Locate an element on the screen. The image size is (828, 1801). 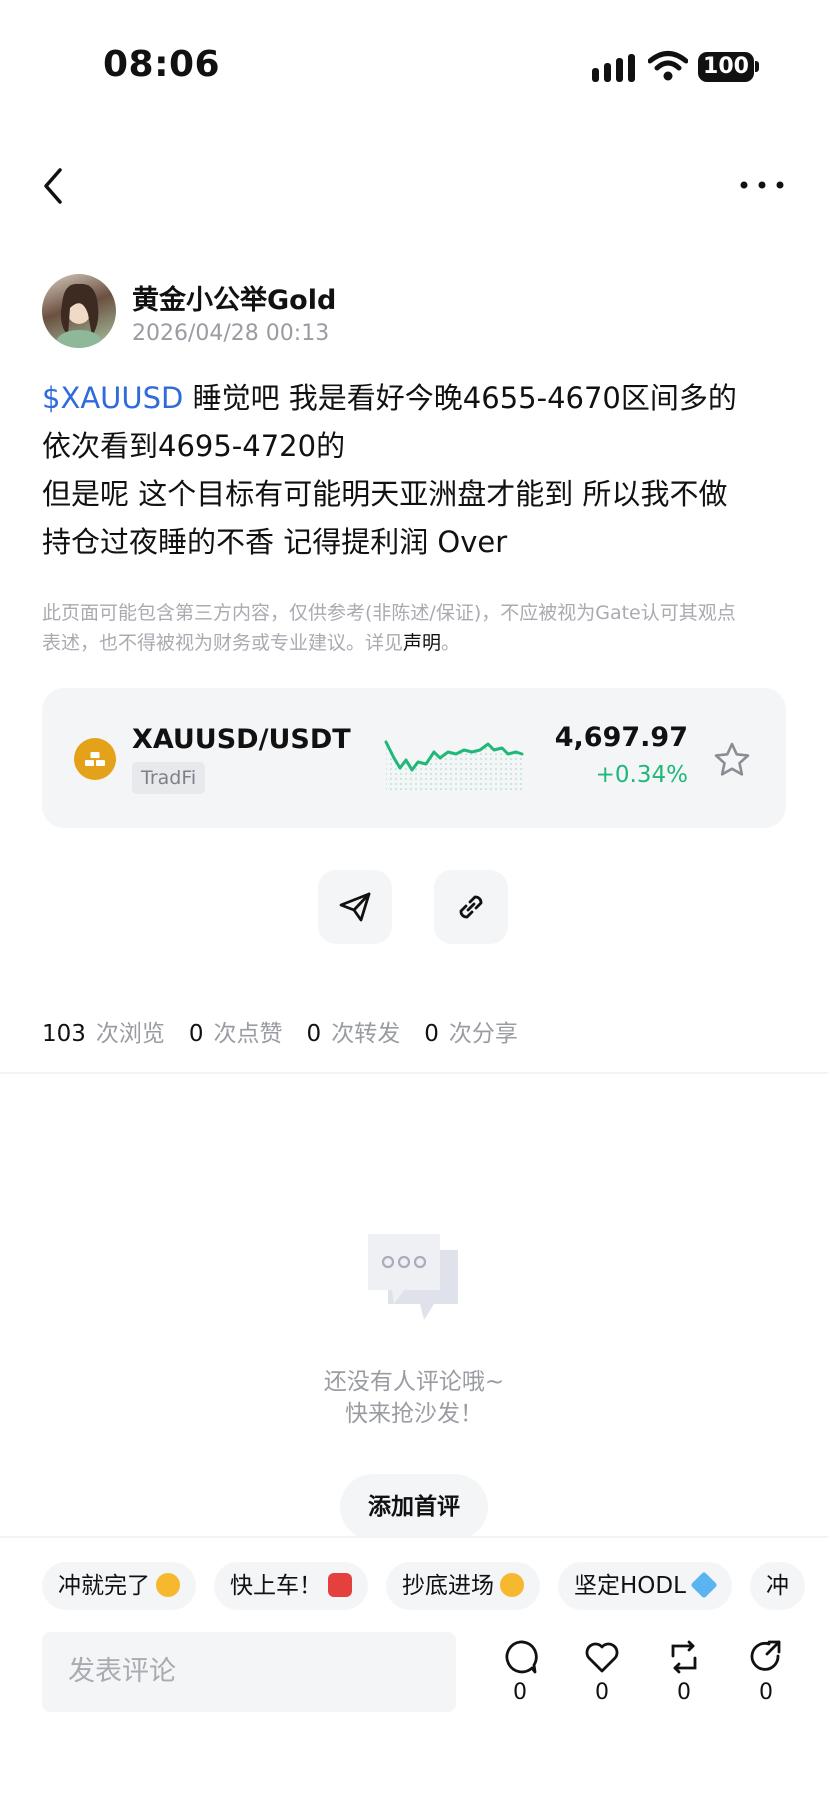
quick-reply-chip: 快上车！ is located at coordinates (291, 1586).